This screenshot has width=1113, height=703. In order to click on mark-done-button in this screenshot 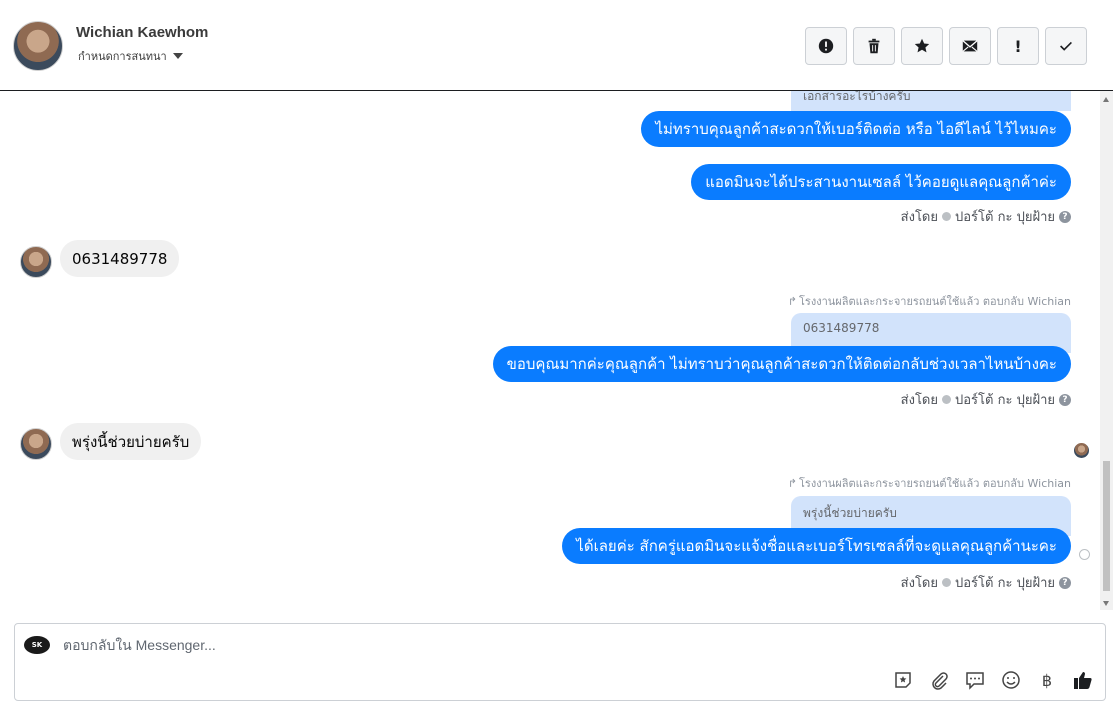, I will do `click(1066, 46)`.